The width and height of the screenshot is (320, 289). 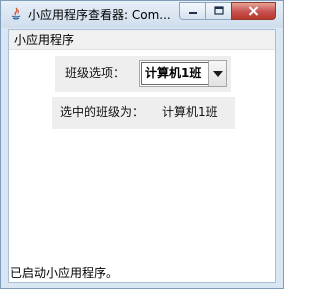 I want to click on chevron-down-icon, so click(x=217, y=73).